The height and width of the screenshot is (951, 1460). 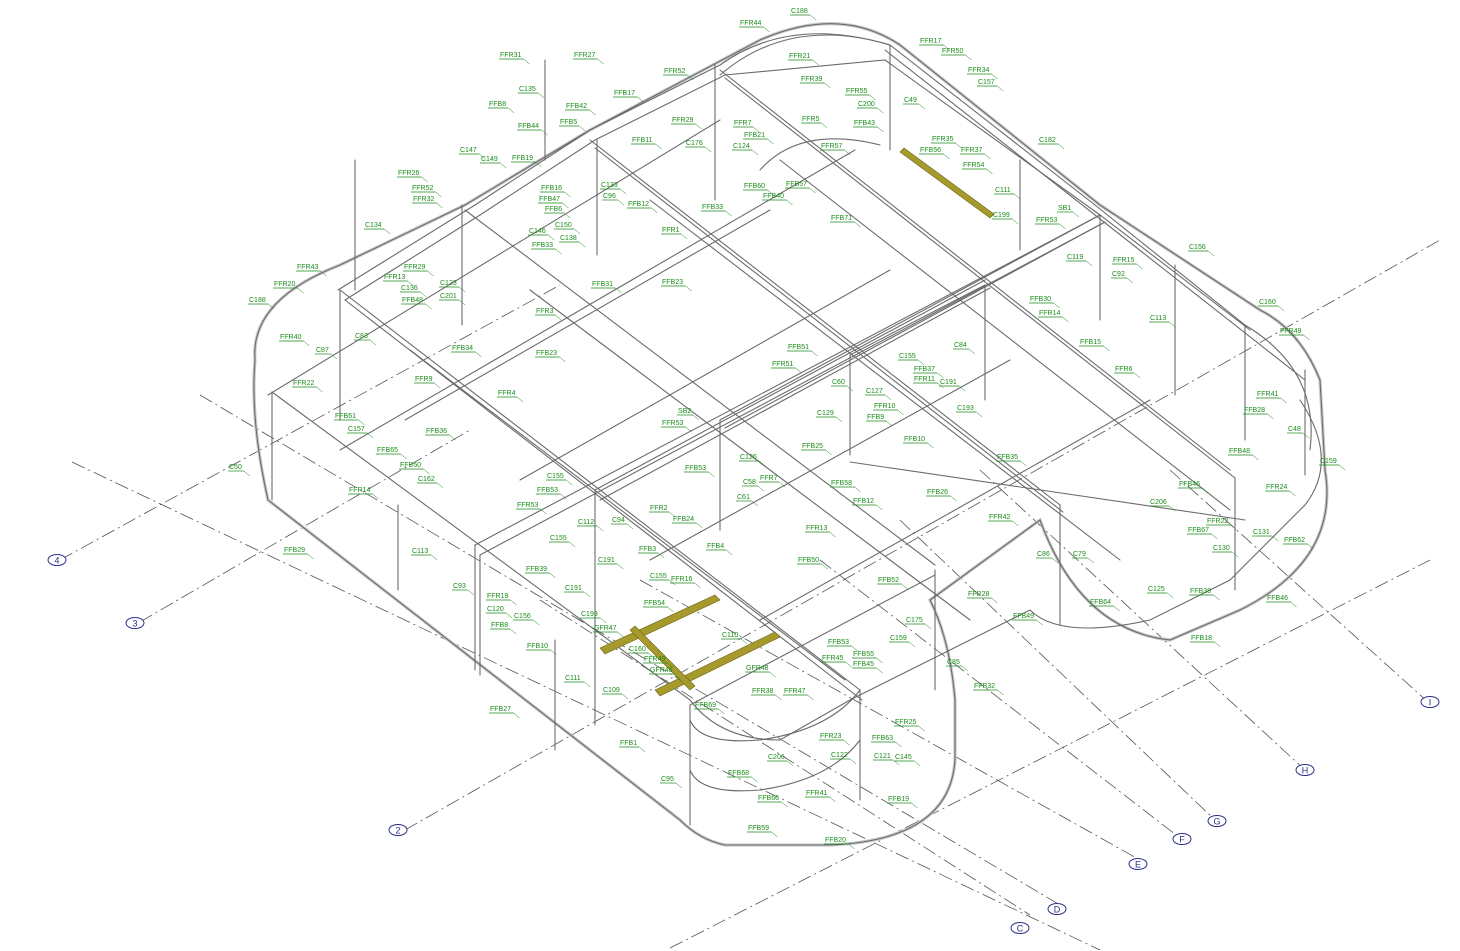 What do you see at coordinates (675, 71) in the screenshot?
I see `member-tag-label: FFR52` at bounding box center [675, 71].